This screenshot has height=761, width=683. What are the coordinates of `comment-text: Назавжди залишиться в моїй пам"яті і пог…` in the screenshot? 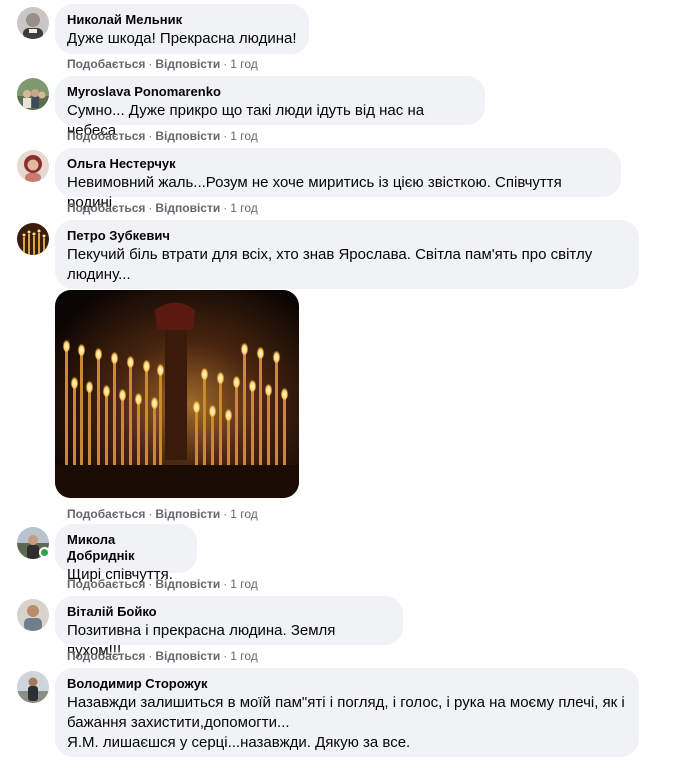 It's located at (346, 702).